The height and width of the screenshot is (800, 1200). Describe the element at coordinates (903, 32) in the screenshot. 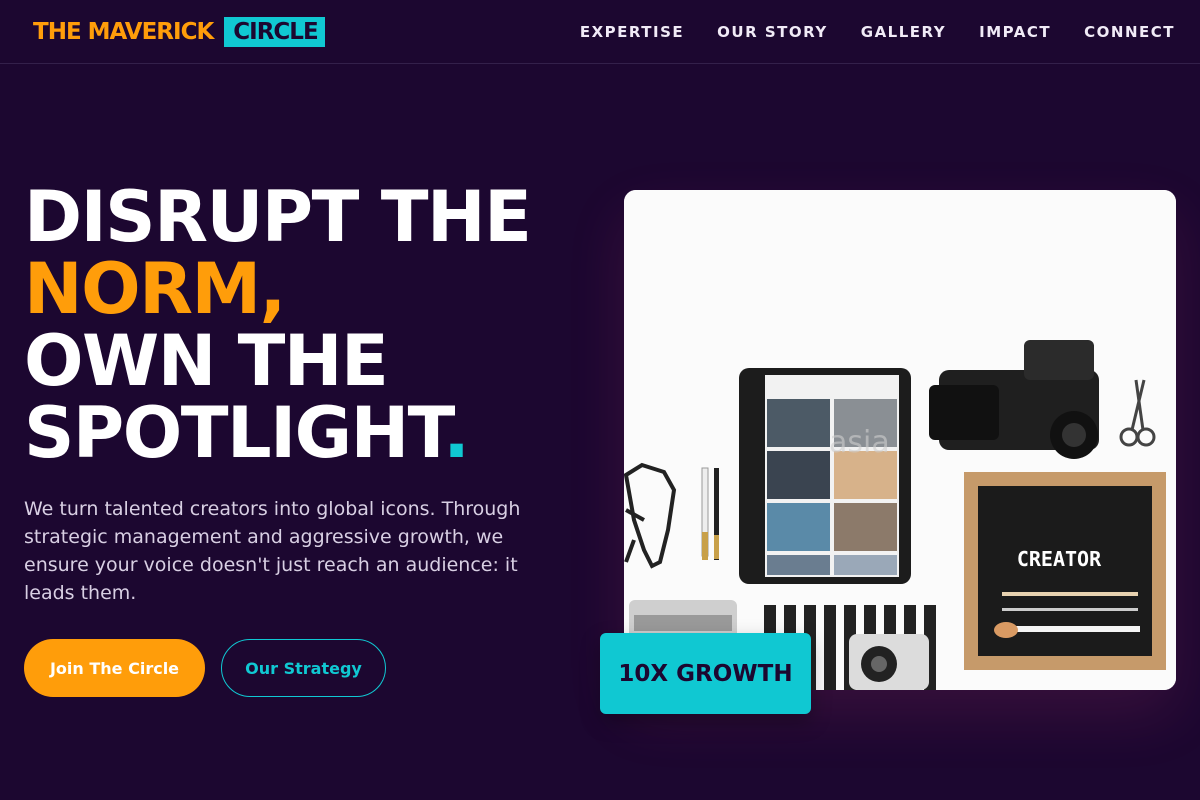

I see `nav-link-gallery: GALLERY` at that location.